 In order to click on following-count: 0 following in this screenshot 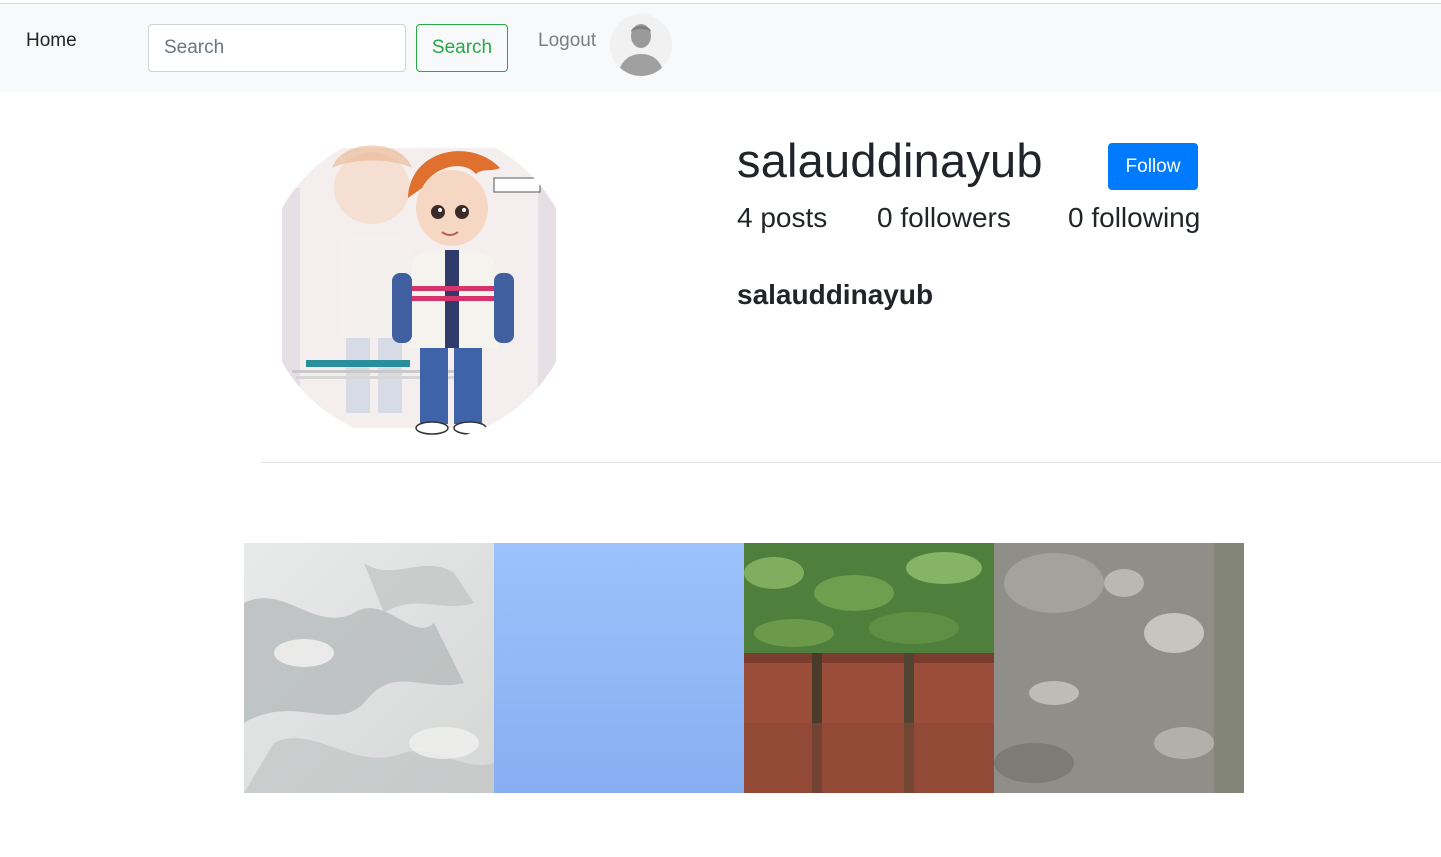, I will do `click(1134, 218)`.